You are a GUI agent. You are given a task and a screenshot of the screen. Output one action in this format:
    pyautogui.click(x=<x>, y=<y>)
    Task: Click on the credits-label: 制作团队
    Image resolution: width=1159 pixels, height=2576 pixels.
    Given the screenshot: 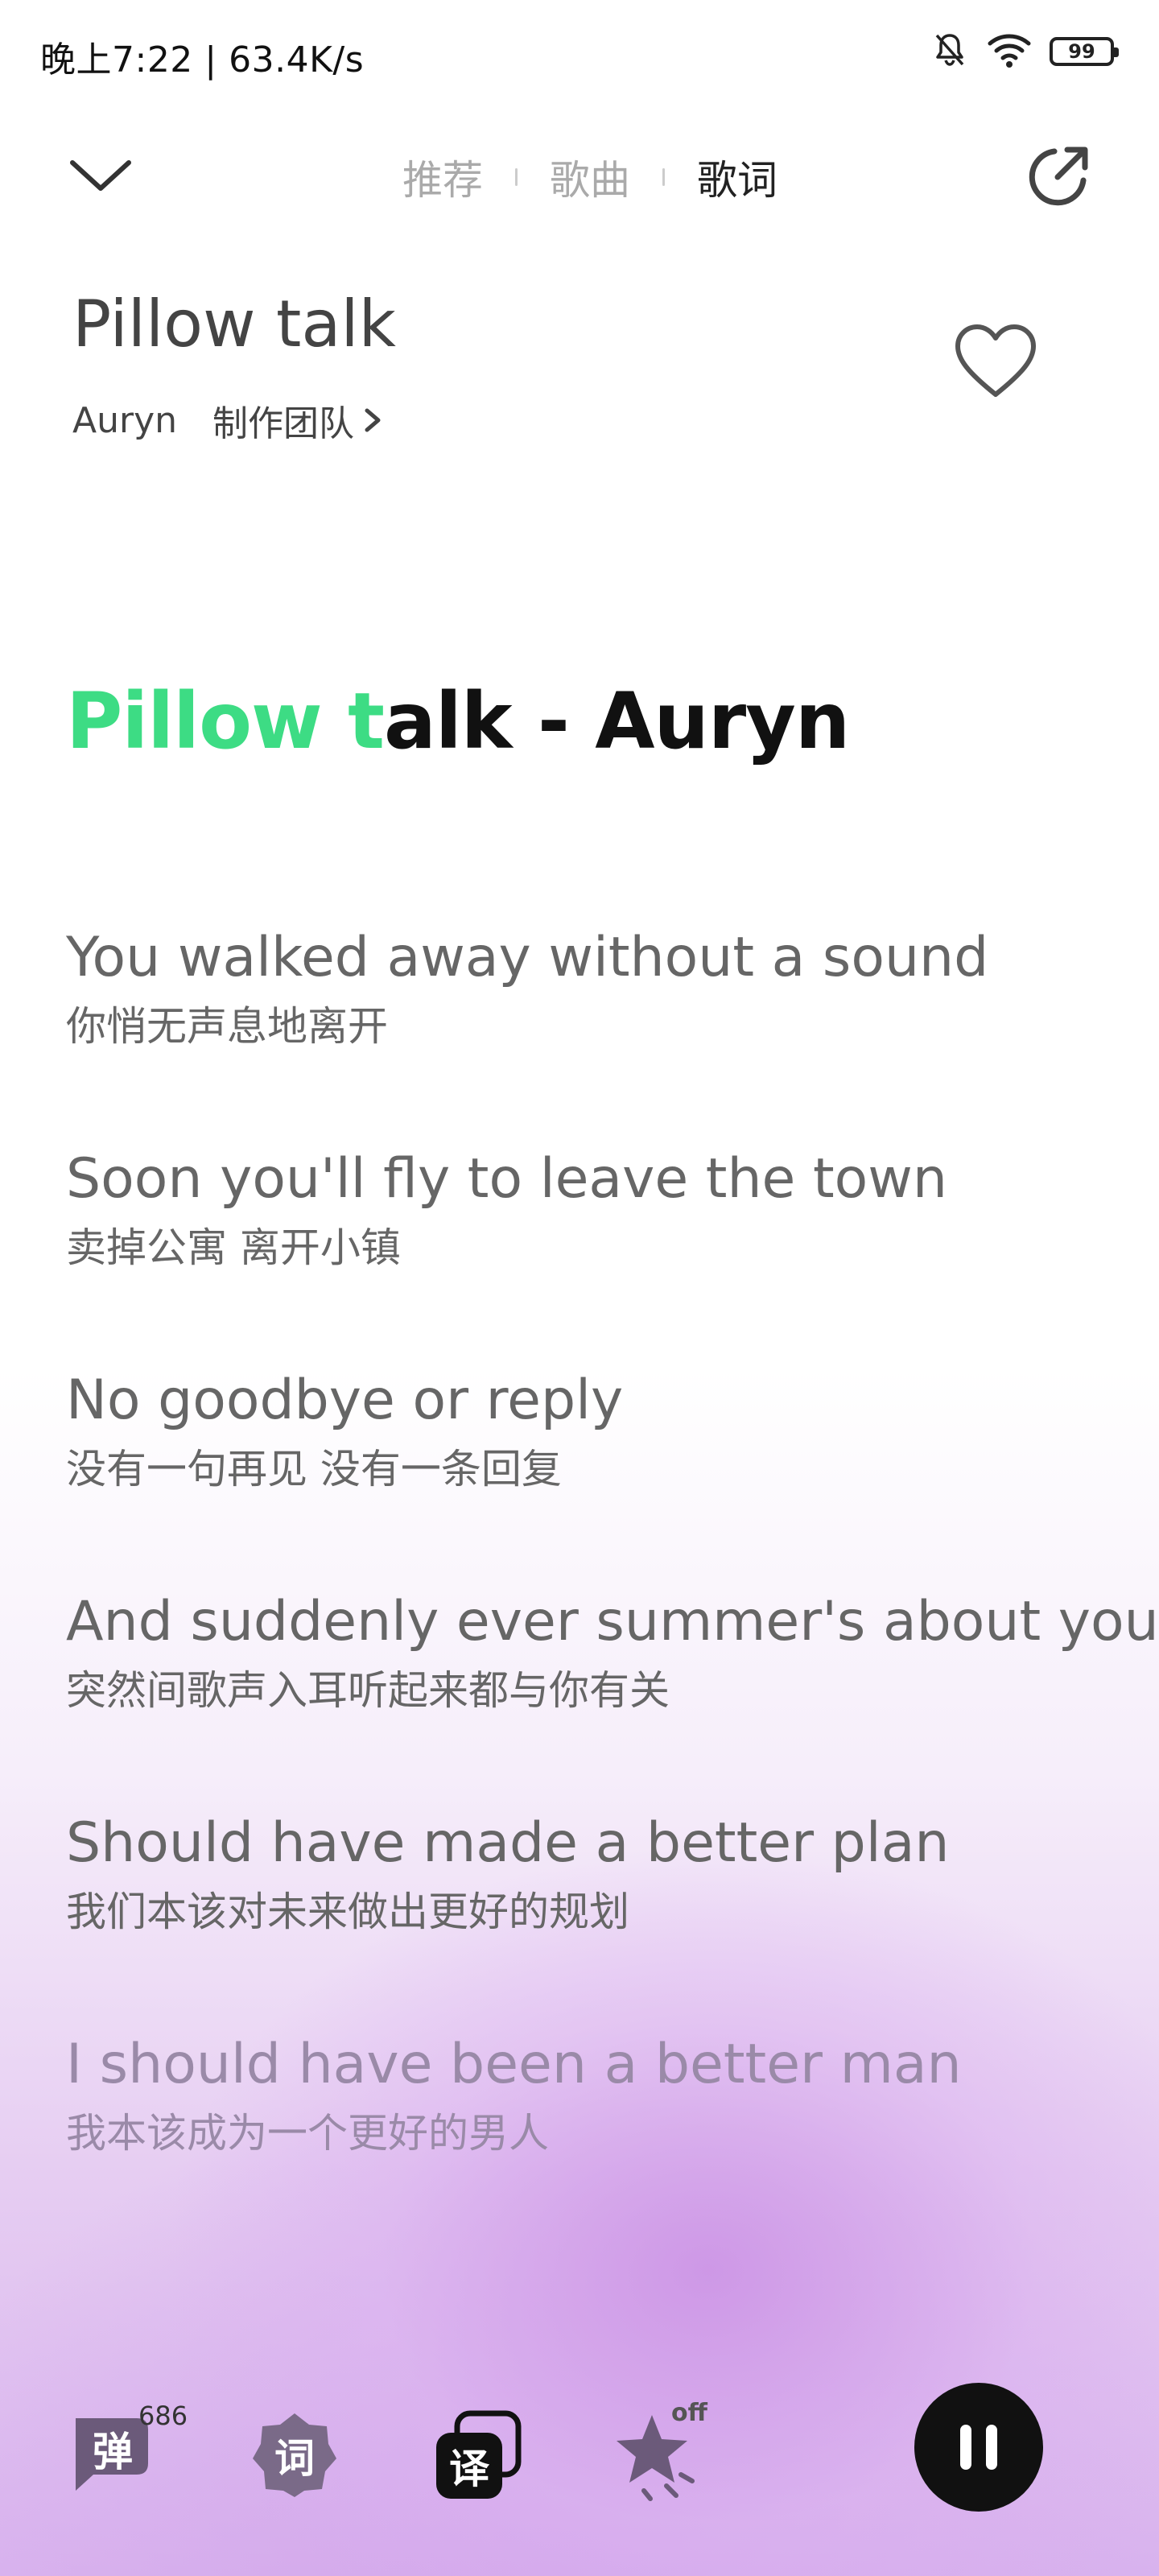 What is the action you would take?
    pyautogui.click(x=283, y=423)
    